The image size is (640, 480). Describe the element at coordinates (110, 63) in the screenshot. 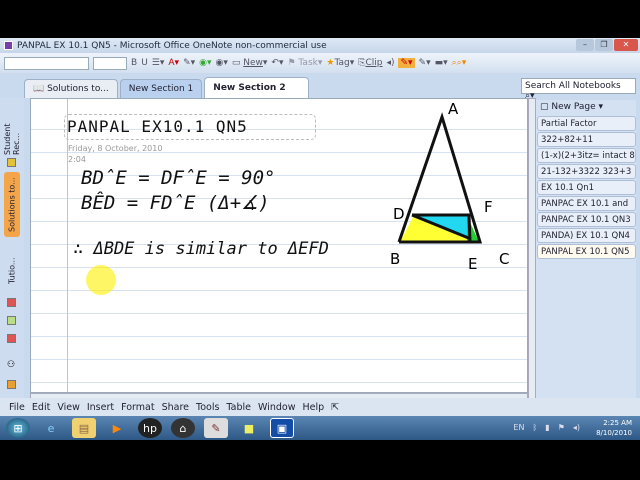

I see `font-size-box` at that location.